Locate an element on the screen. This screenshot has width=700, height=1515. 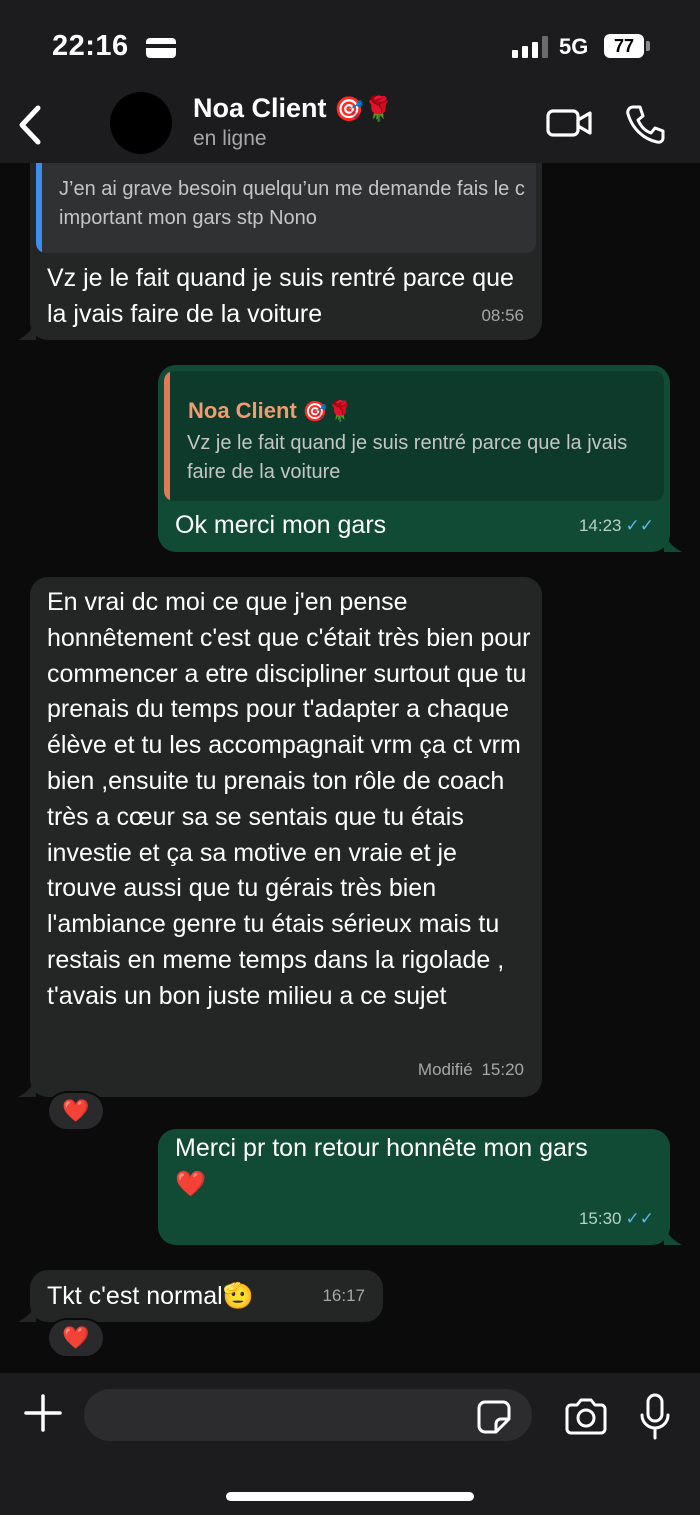
message-text-content: Tkt c'est normal is located at coordinates (135, 1296).